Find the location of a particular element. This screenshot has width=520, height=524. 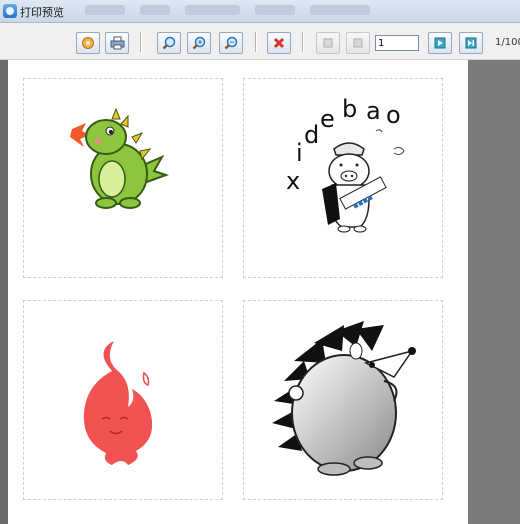

first-page-icon is located at coordinates (328, 43).